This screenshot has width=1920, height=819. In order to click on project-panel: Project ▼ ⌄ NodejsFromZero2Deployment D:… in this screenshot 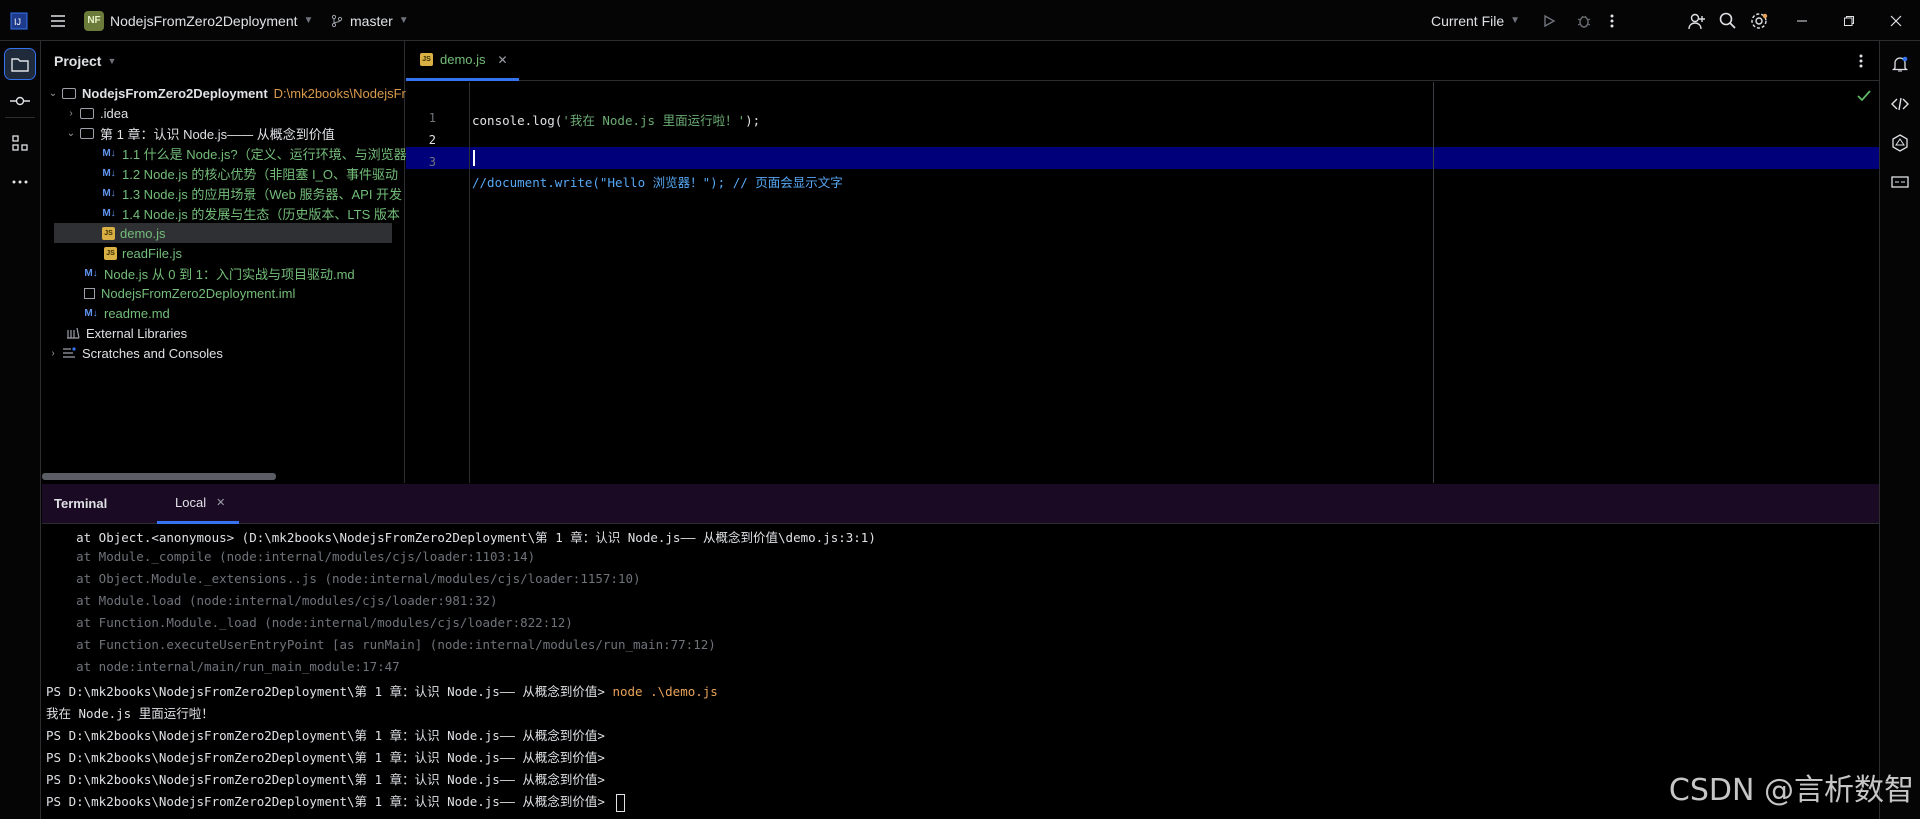, I will do `click(284, 262)`.